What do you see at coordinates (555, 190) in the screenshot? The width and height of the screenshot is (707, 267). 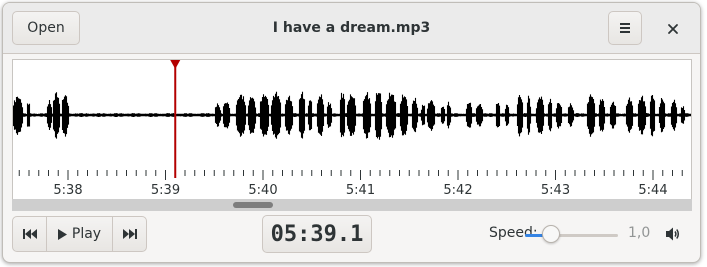 I see `time-label: 5:43` at bounding box center [555, 190].